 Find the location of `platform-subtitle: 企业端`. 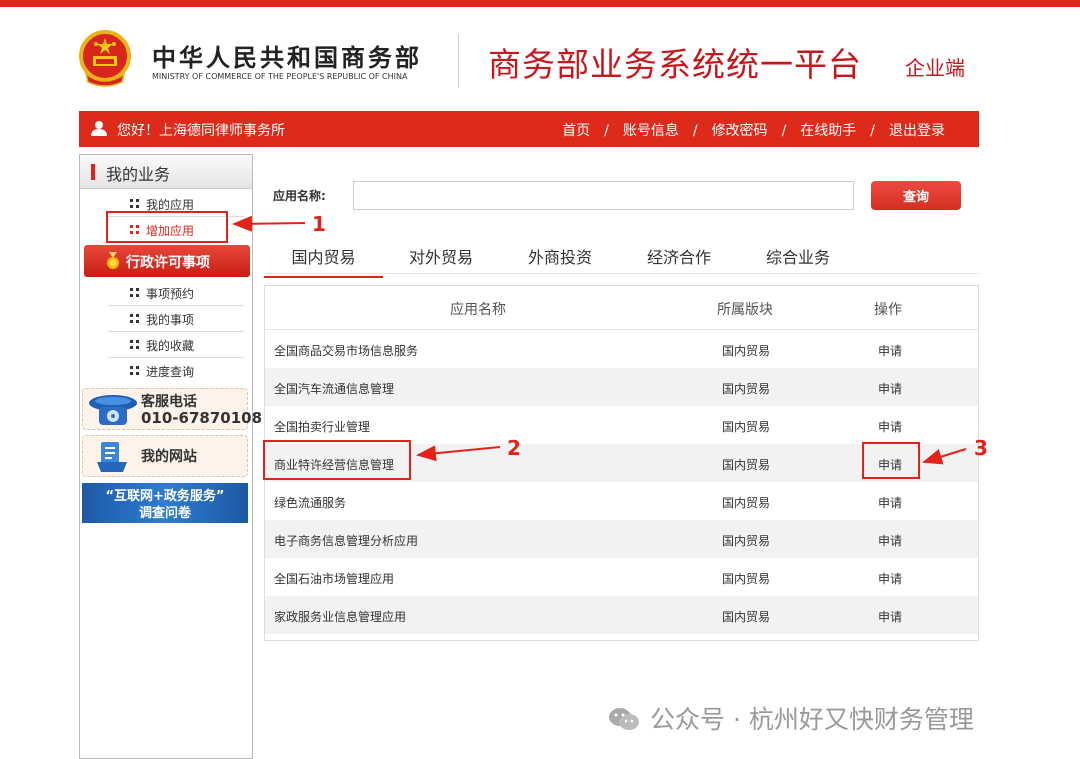

platform-subtitle: 企业端 is located at coordinates (935, 68).